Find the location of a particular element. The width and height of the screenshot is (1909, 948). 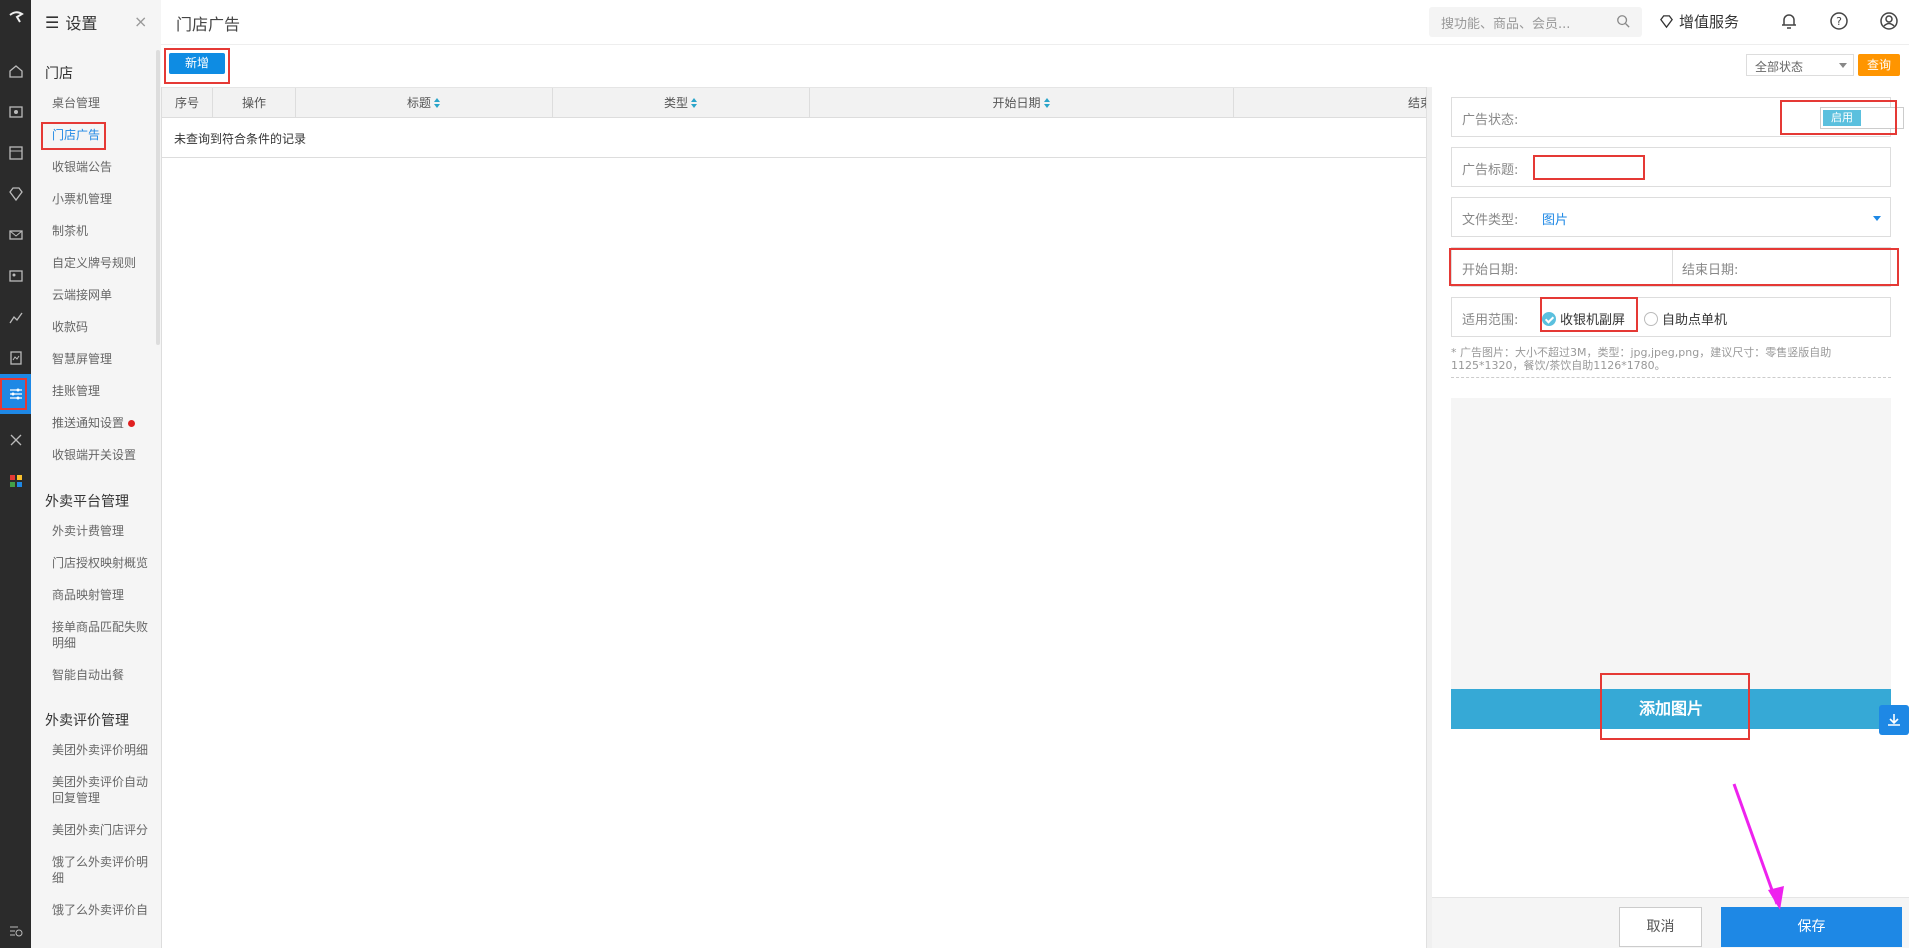

truck-icon is located at coordinates (15, 235).